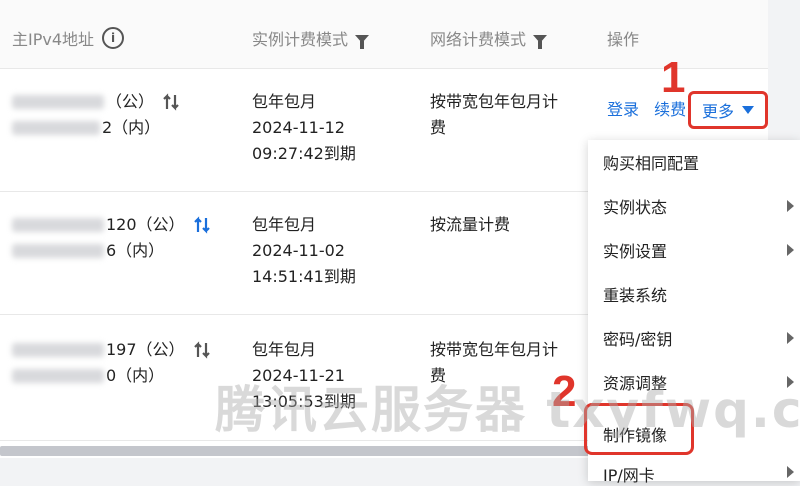 Image resolution: width=800 pixels, height=486 pixels. What do you see at coordinates (694, 250) in the screenshot?
I see `menu-item-instance-settings: 实例设置` at bounding box center [694, 250].